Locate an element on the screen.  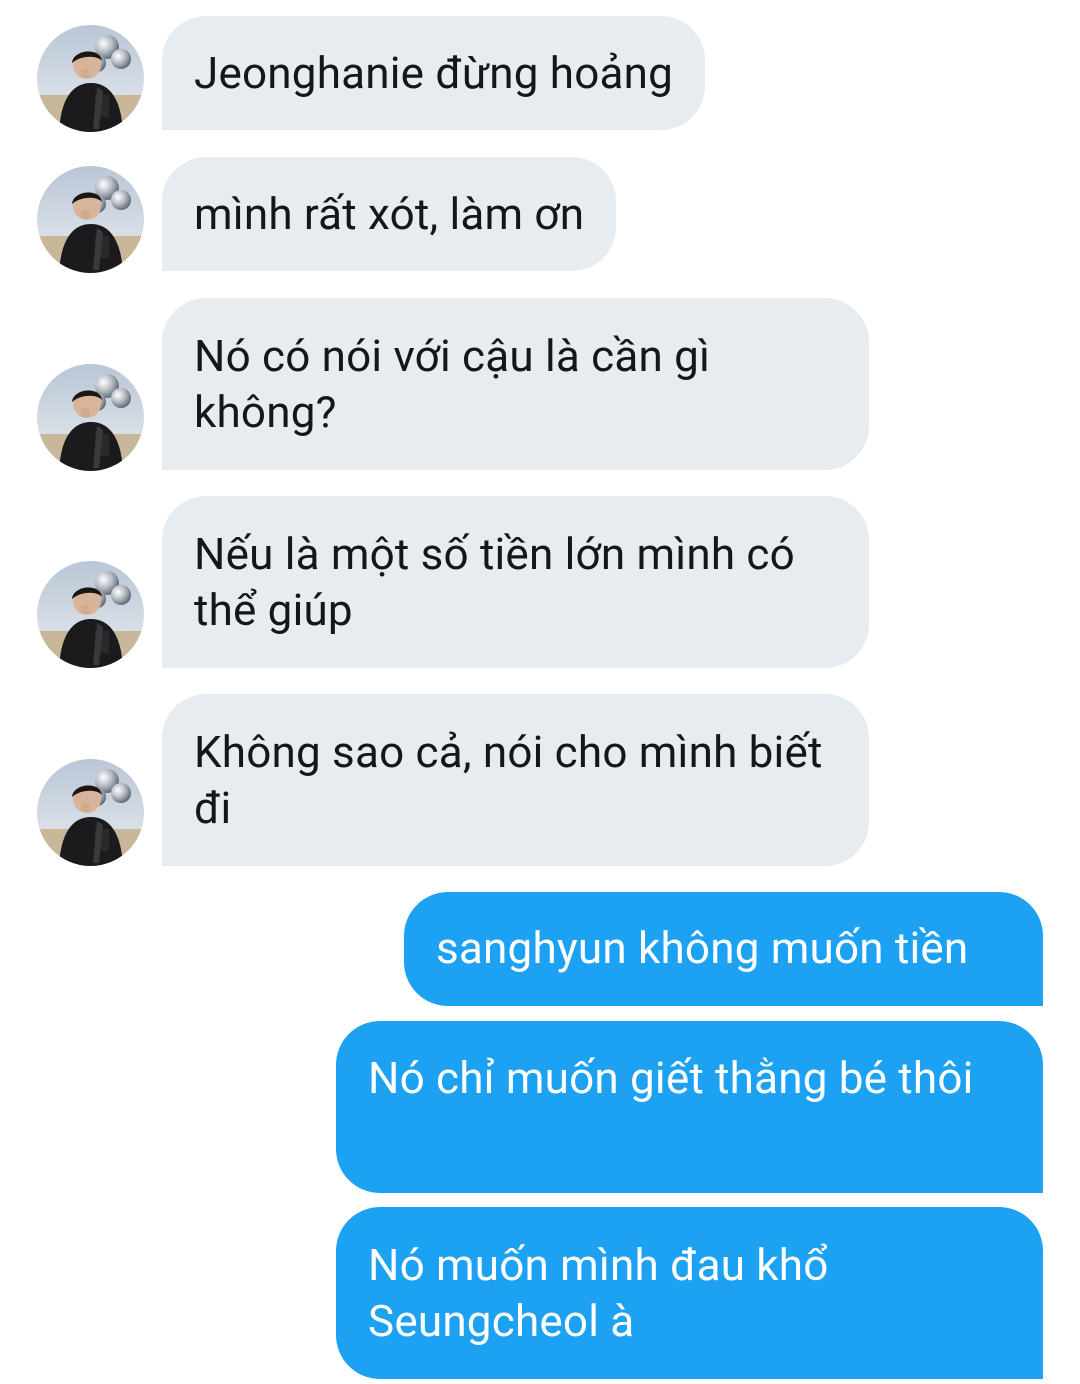
message-bubble-incoming: Nếu là một số tiền lớn mình có thể giúp is located at coordinates (515, 582).